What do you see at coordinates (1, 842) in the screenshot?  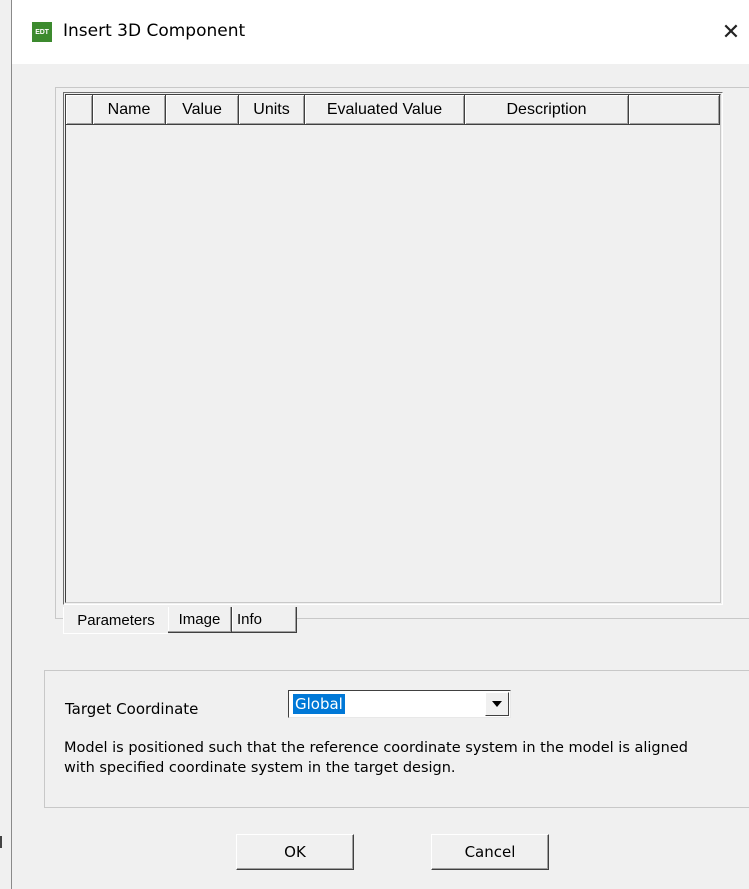 I see `window-edge-mark` at bounding box center [1, 842].